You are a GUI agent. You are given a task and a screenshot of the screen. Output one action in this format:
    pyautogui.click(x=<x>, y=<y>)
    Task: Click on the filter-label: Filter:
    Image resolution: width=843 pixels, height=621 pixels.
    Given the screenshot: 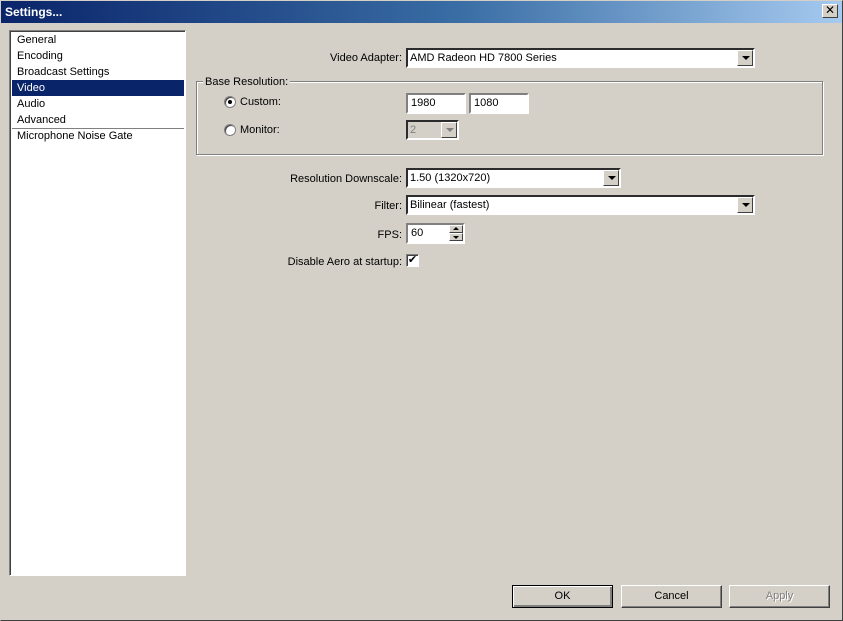 What is the action you would take?
    pyautogui.click(x=388, y=206)
    